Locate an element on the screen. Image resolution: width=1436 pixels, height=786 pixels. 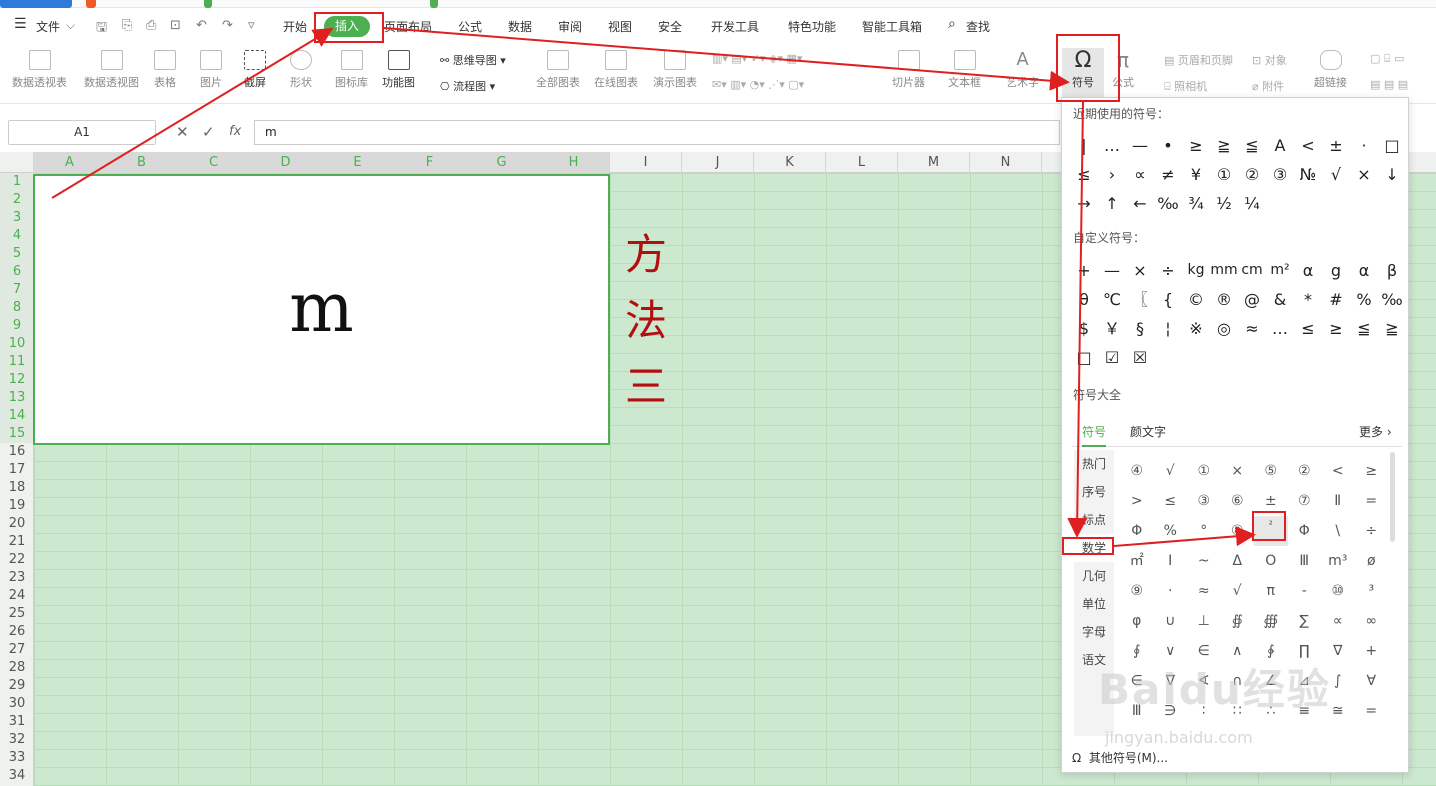
more-link: 更多 › is located at coordinates (1375, 431).